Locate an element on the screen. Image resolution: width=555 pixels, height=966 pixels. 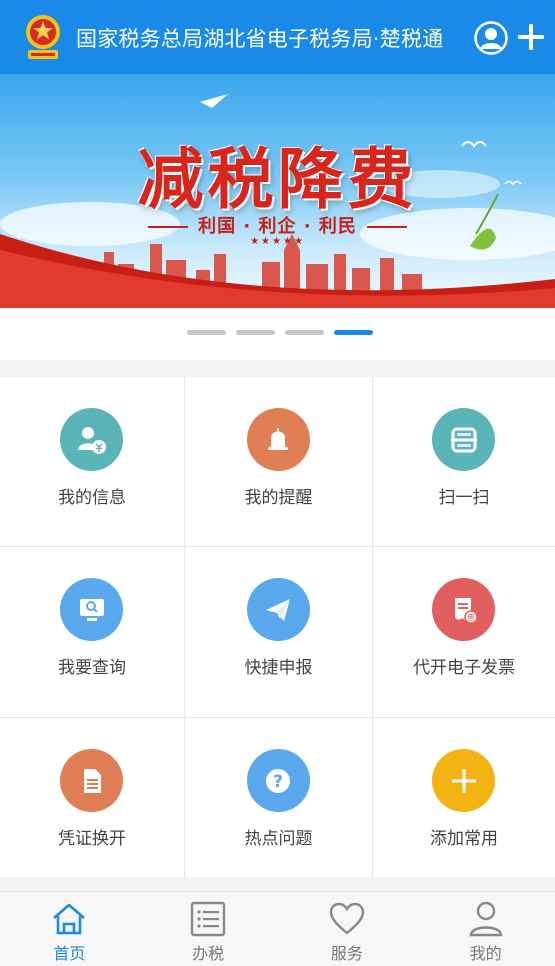
tab-label: 首页 is located at coordinates (69, 953).